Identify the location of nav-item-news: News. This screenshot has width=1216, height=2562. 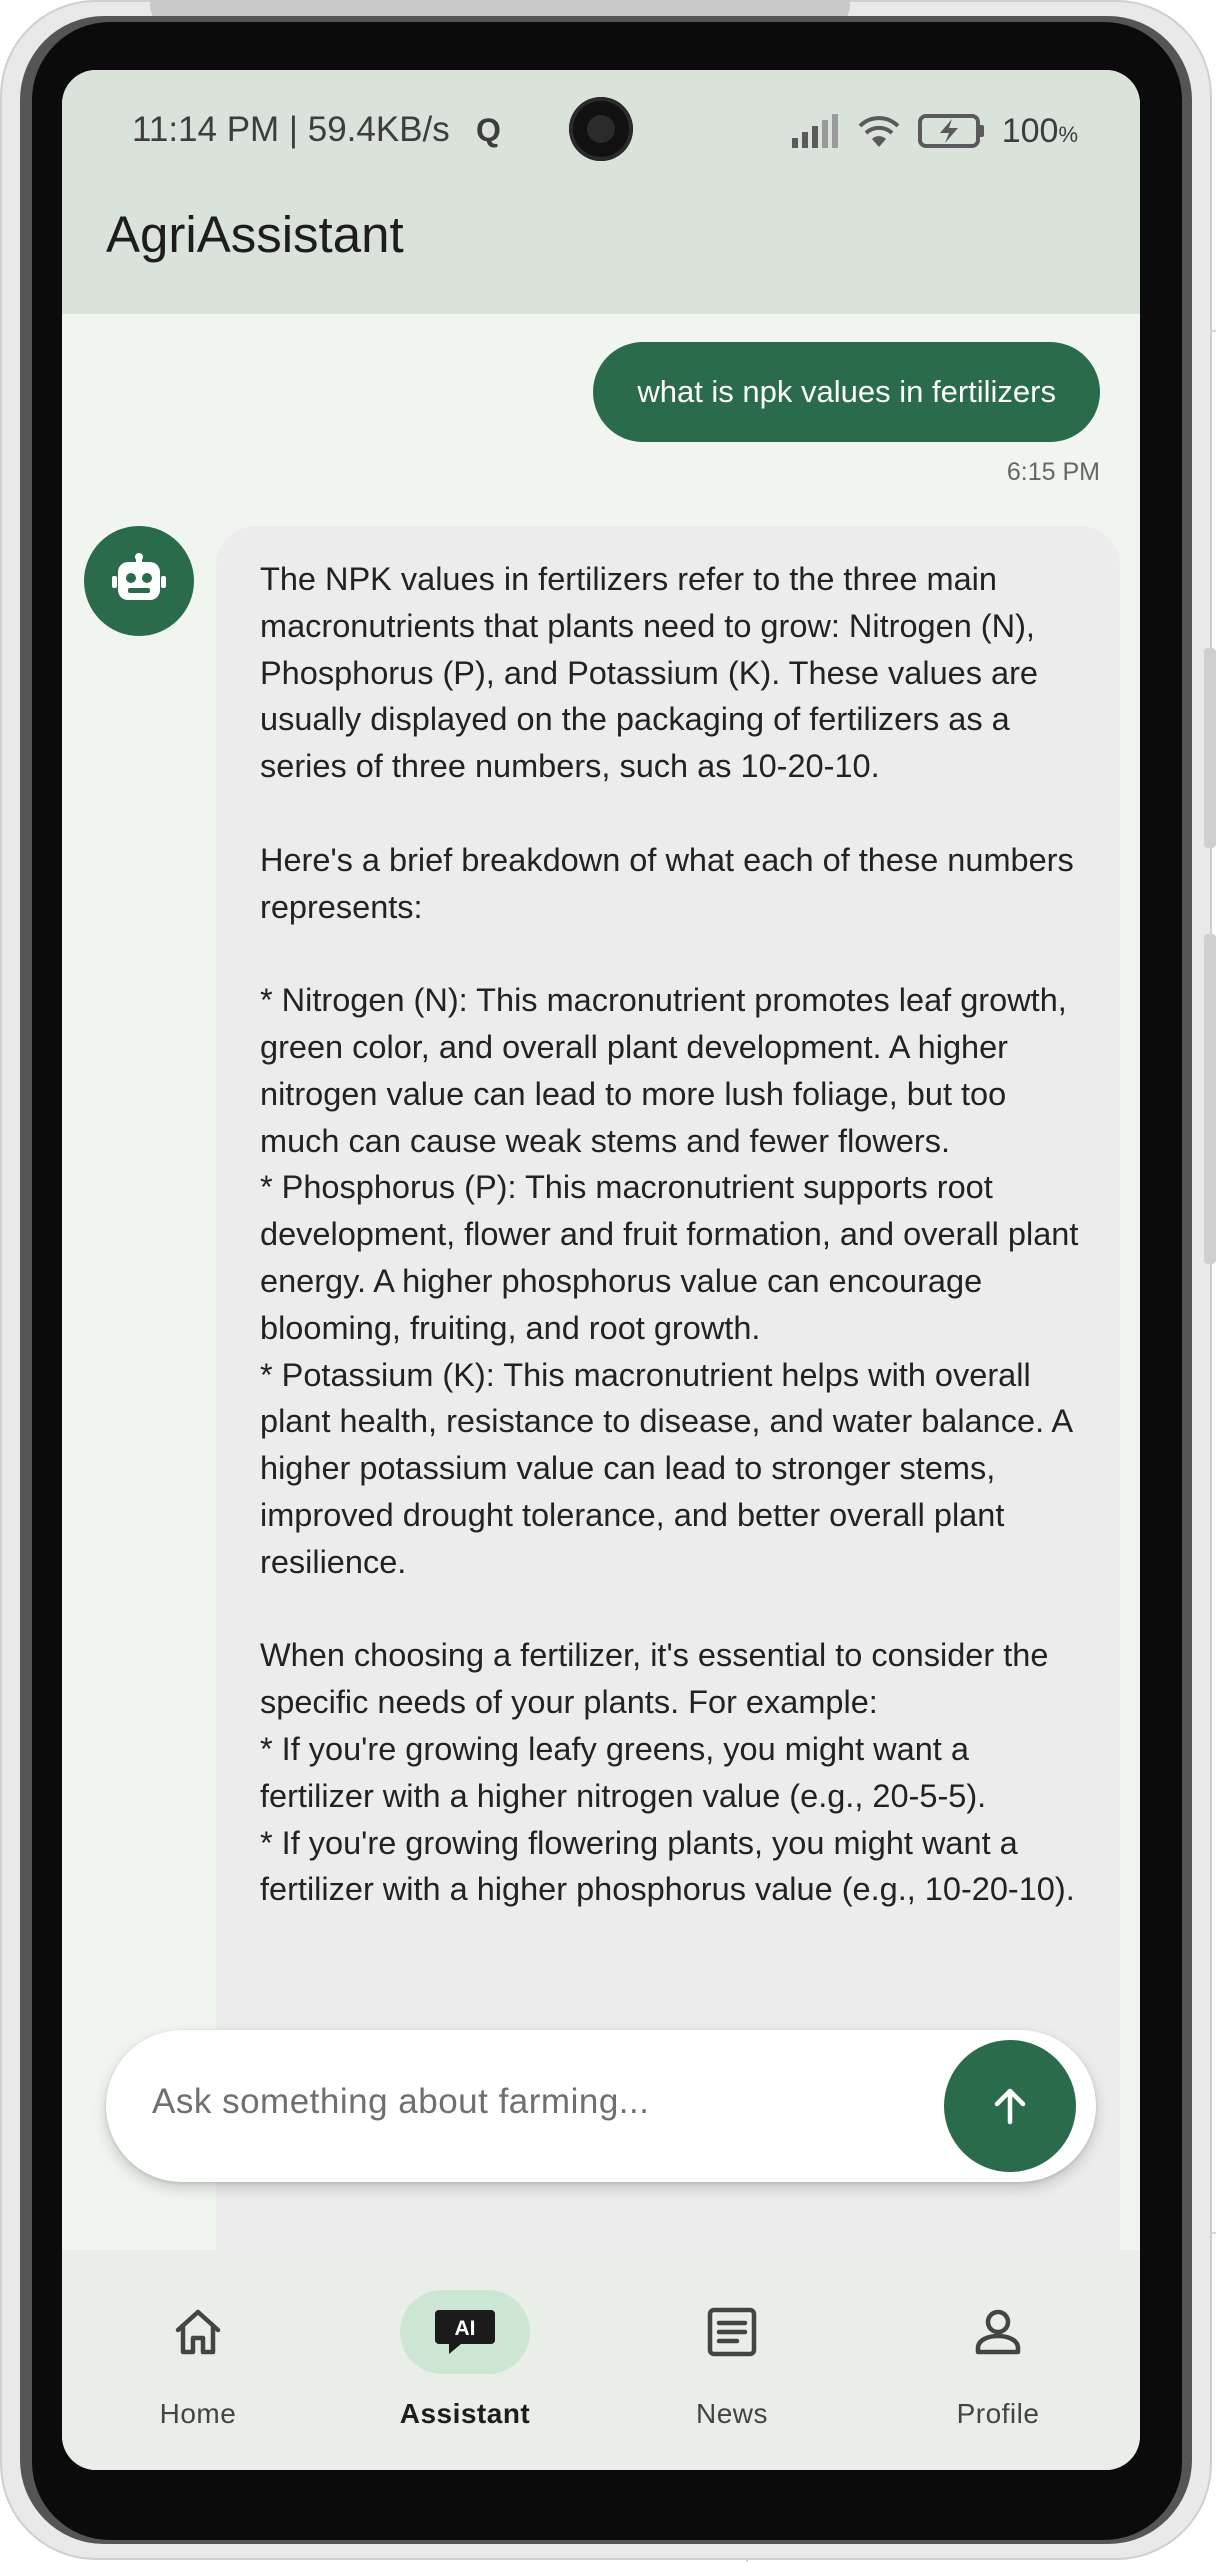
(732, 2370).